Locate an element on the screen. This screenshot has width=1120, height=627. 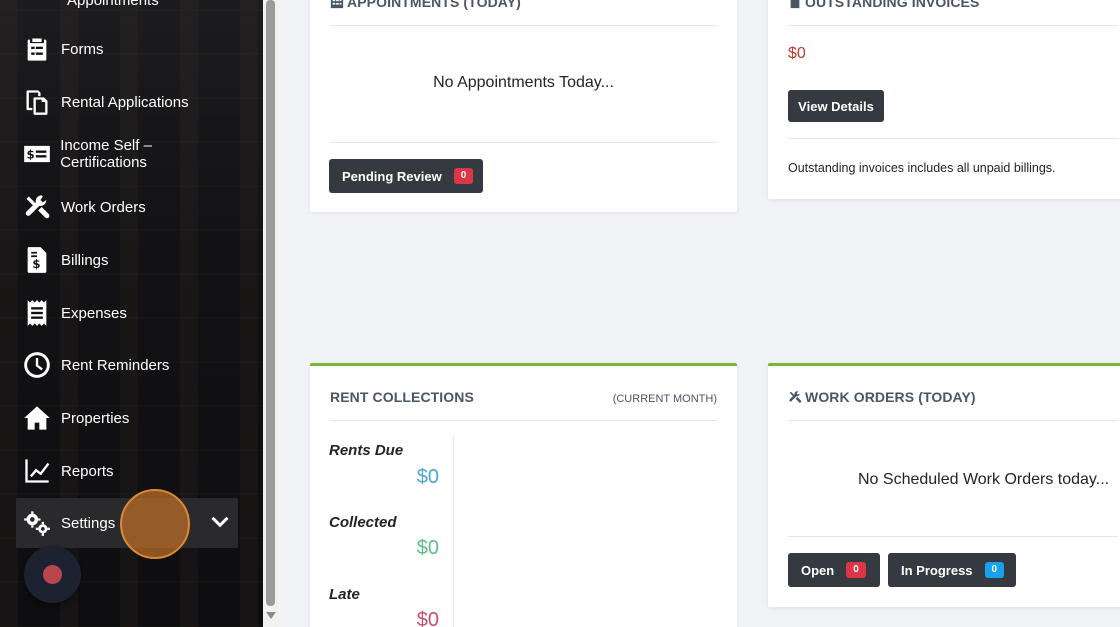
invoices-title: OUTSTANDING INVOICES is located at coordinates (883, 5).